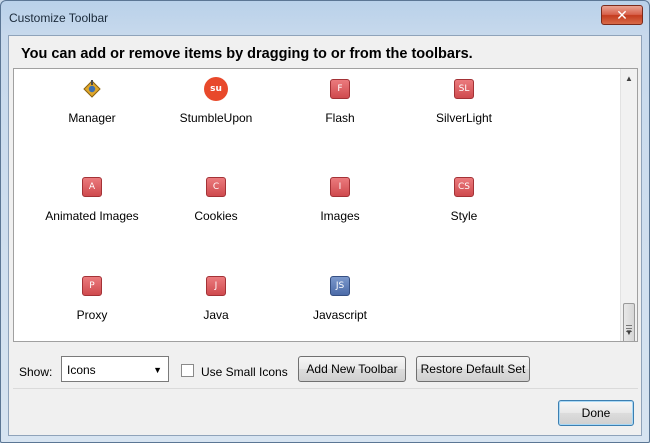 This screenshot has height=443, width=650. I want to click on close-button: ✕, so click(622, 15).